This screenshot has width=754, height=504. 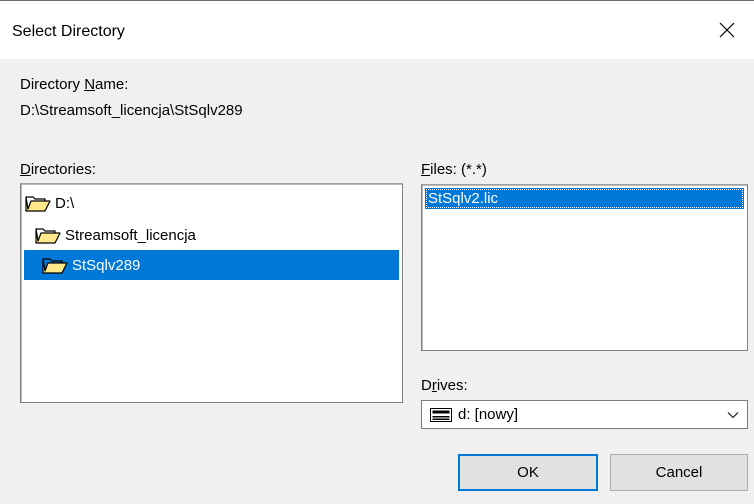 I want to click on title-bar: Select Directory, so click(x=377, y=30).